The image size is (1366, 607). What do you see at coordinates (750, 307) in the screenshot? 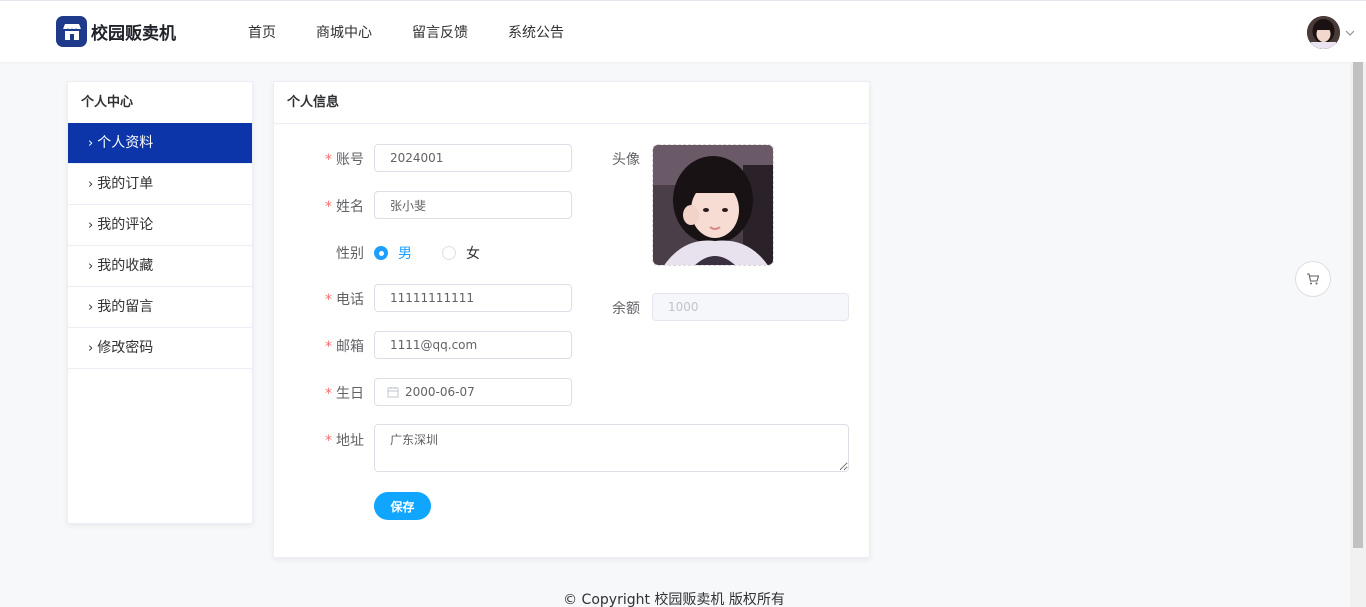
I see `balance-input` at bounding box center [750, 307].